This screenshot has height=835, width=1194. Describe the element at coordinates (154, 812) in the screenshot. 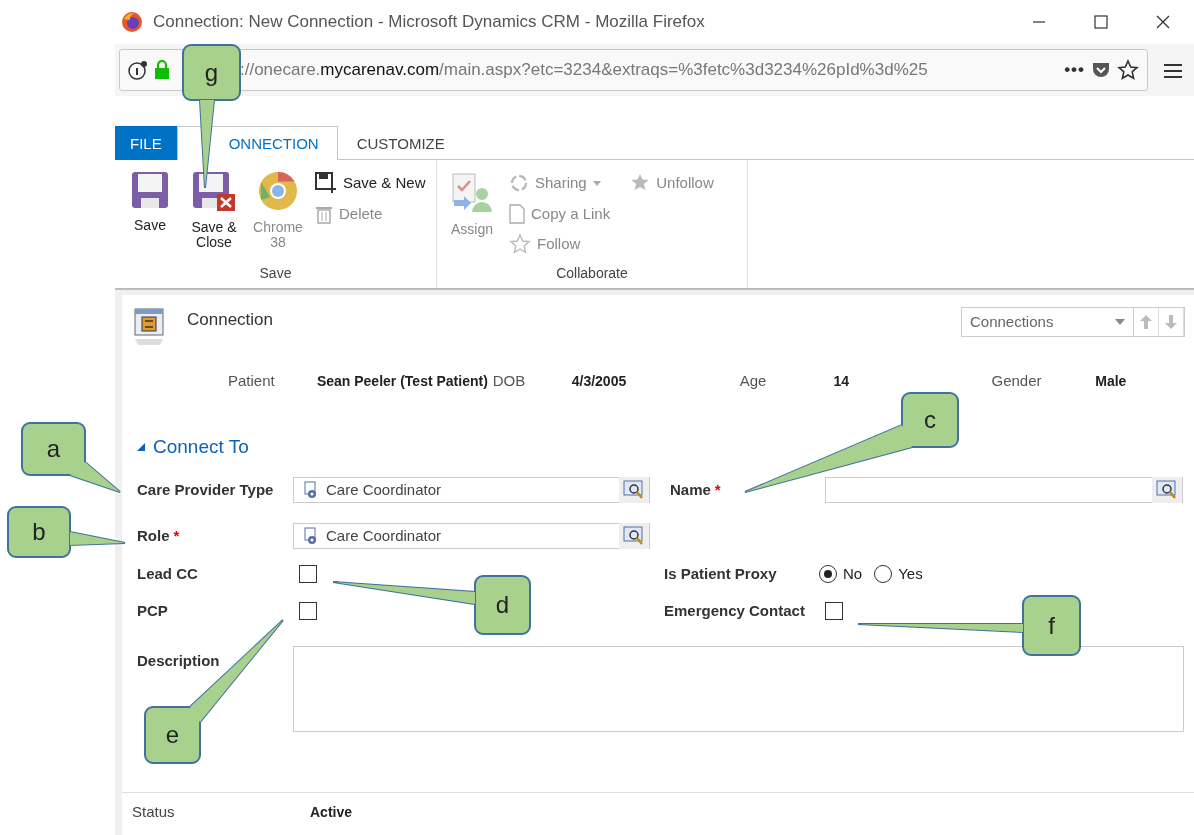

I see `field-label: Status` at that location.